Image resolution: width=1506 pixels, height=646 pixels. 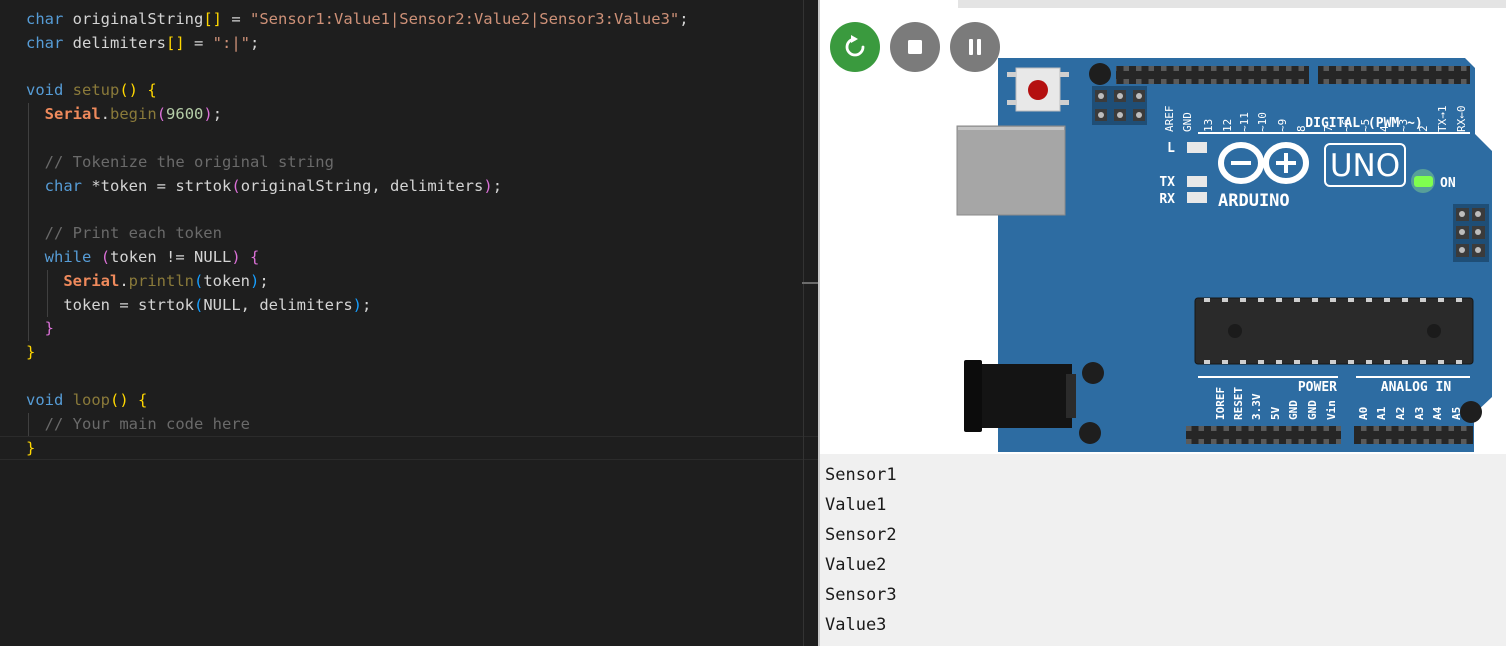 What do you see at coordinates (861, 475) in the screenshot?
I see `serial-output-line: Sensor1` at bounding box center [861, 475].